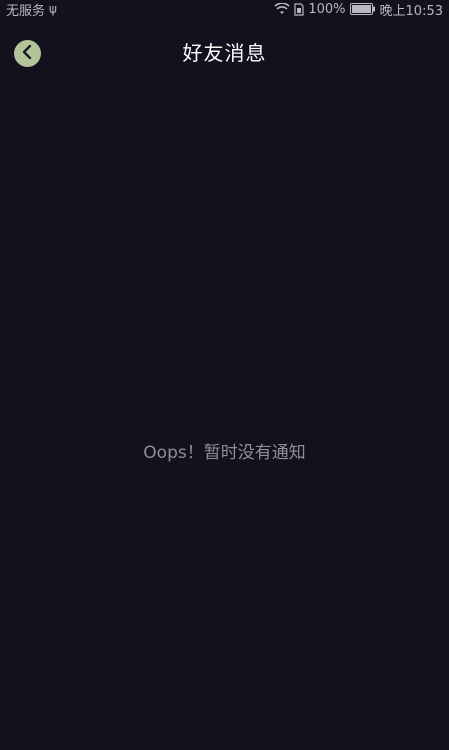 This screenshot has width=449, height=750. Describe the element at coordinates (282, 9) in the screenshot. I see `wifi-icon` at that location.